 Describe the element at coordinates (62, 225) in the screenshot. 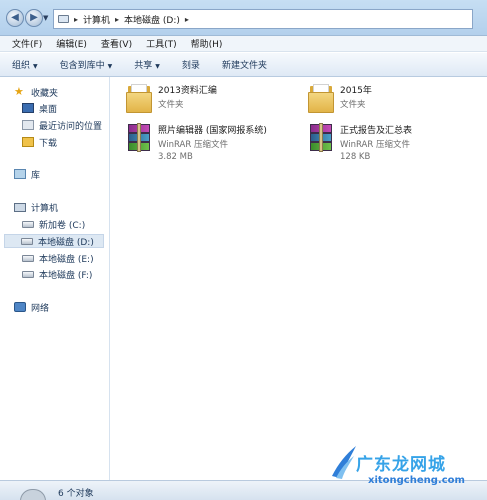

I see `nav-drive-c-label: 新加卷 (C:)` at that location.